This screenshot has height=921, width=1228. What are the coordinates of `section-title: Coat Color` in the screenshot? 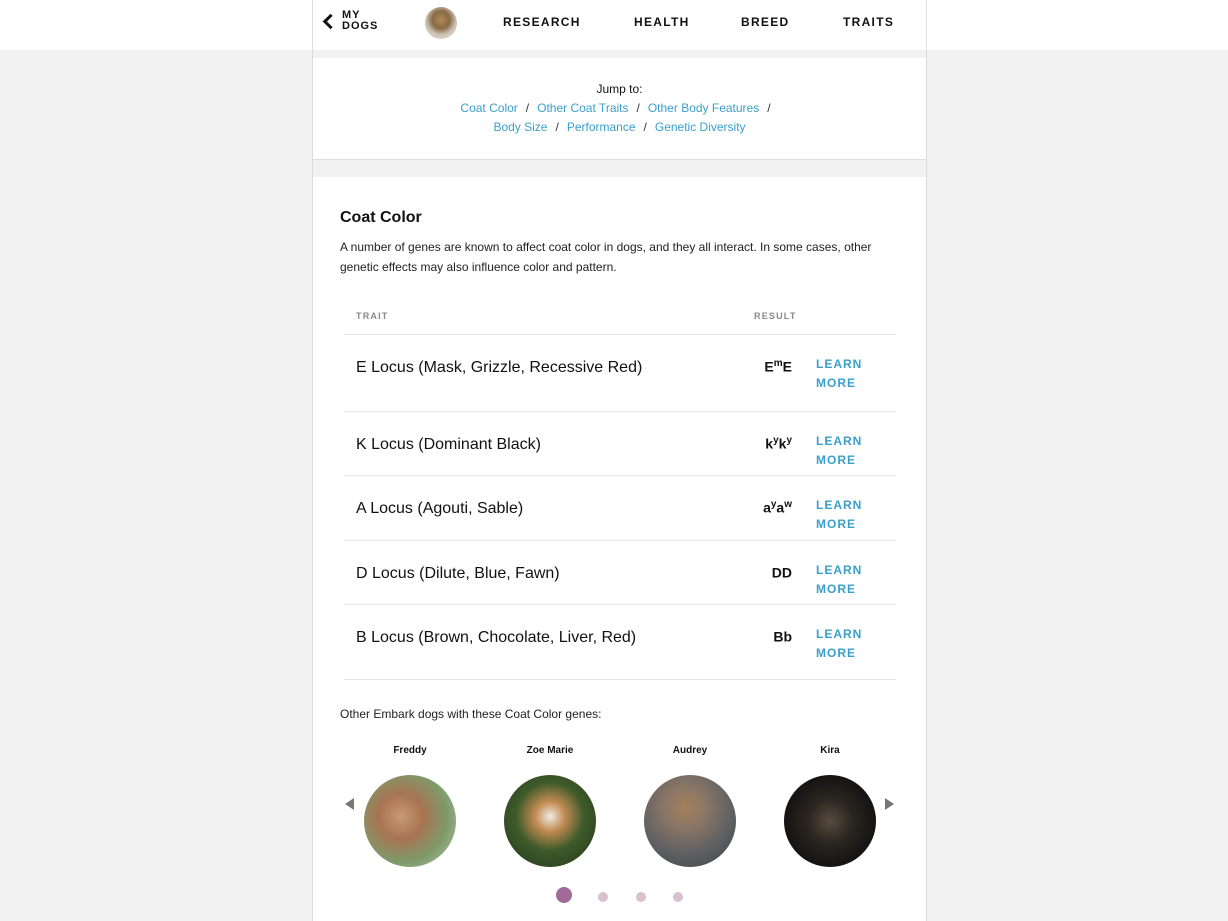 It's located at (381, 217).